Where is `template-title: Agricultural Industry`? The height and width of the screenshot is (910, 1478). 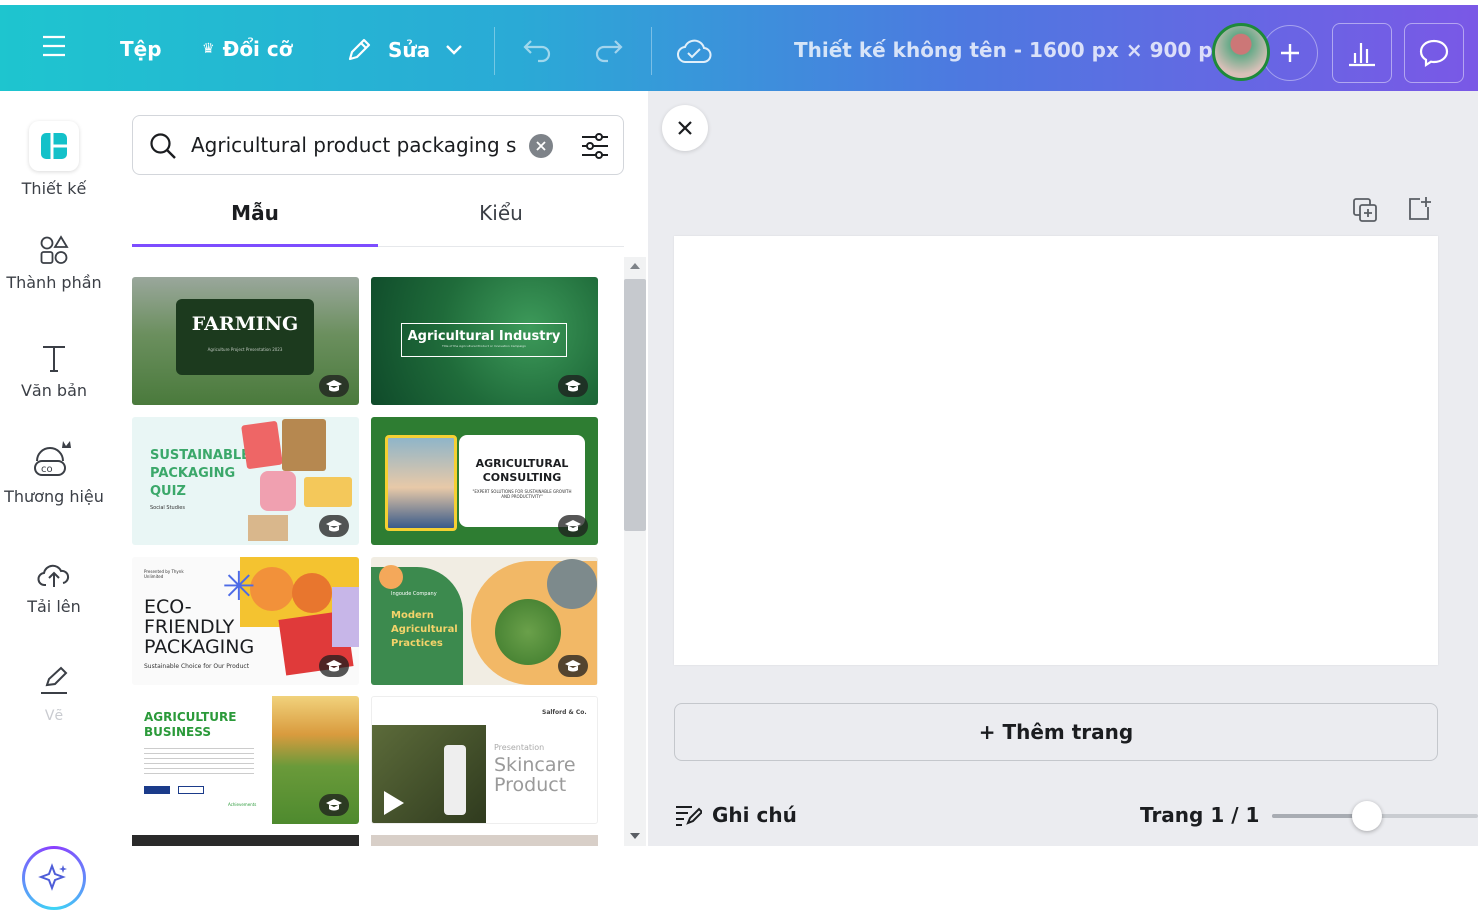 template-title: Agricultural Industry is located at coordinates (484, 336).